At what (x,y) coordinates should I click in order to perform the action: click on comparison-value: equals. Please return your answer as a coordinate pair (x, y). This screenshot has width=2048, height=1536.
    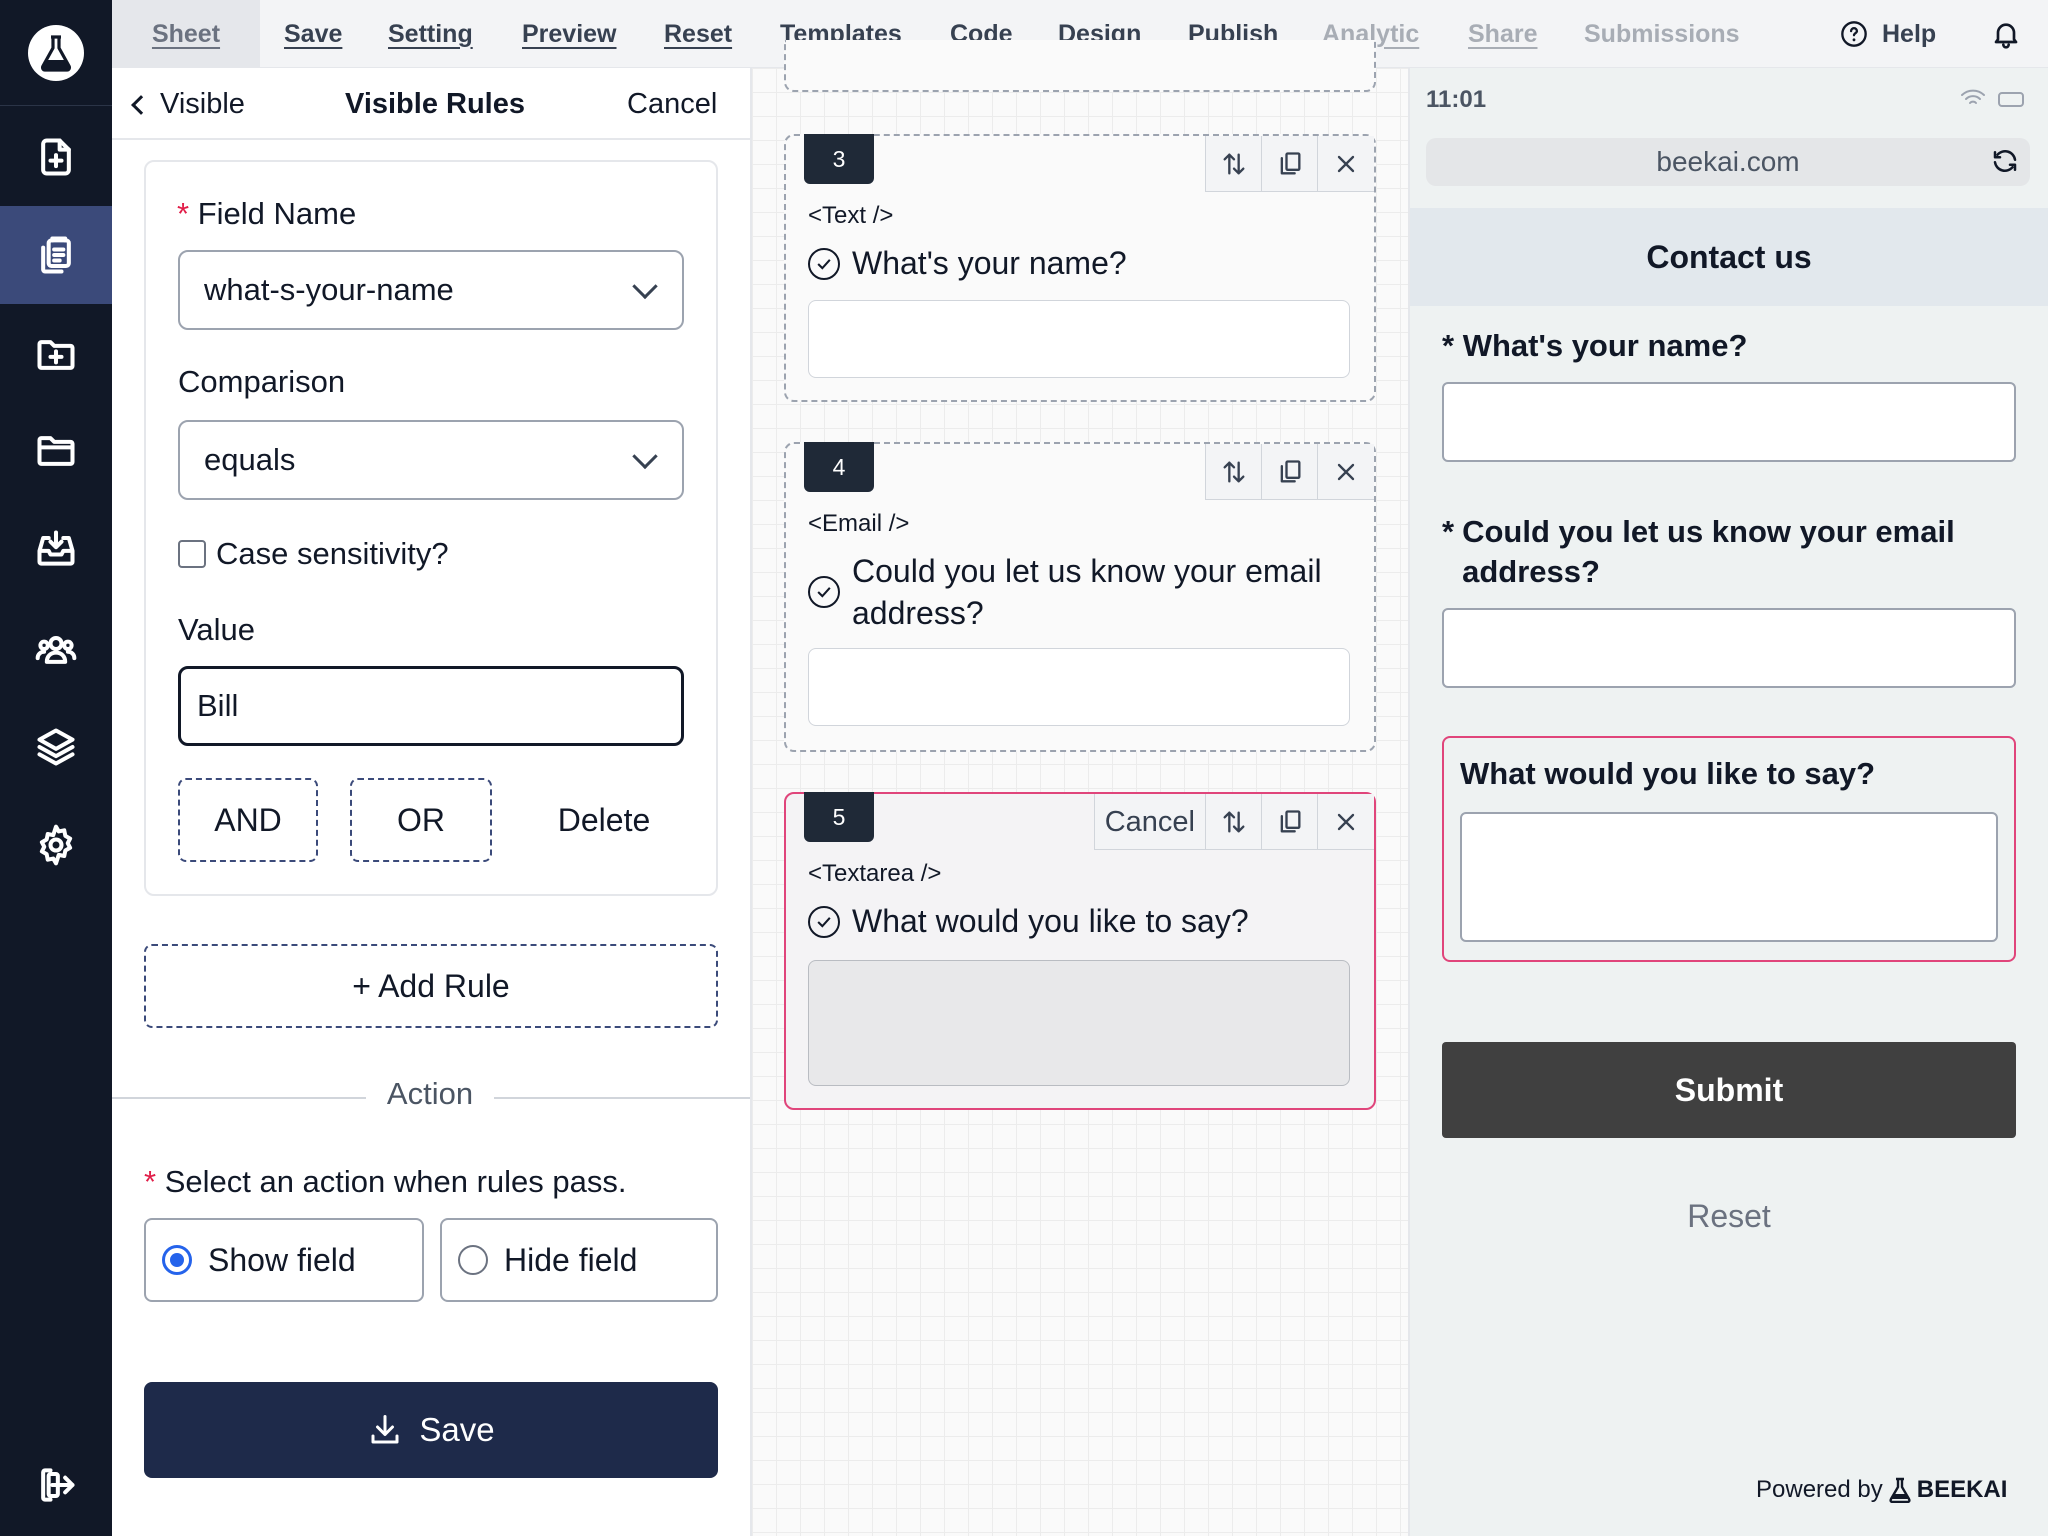
    Looking at the image, I should click on (250, 459).